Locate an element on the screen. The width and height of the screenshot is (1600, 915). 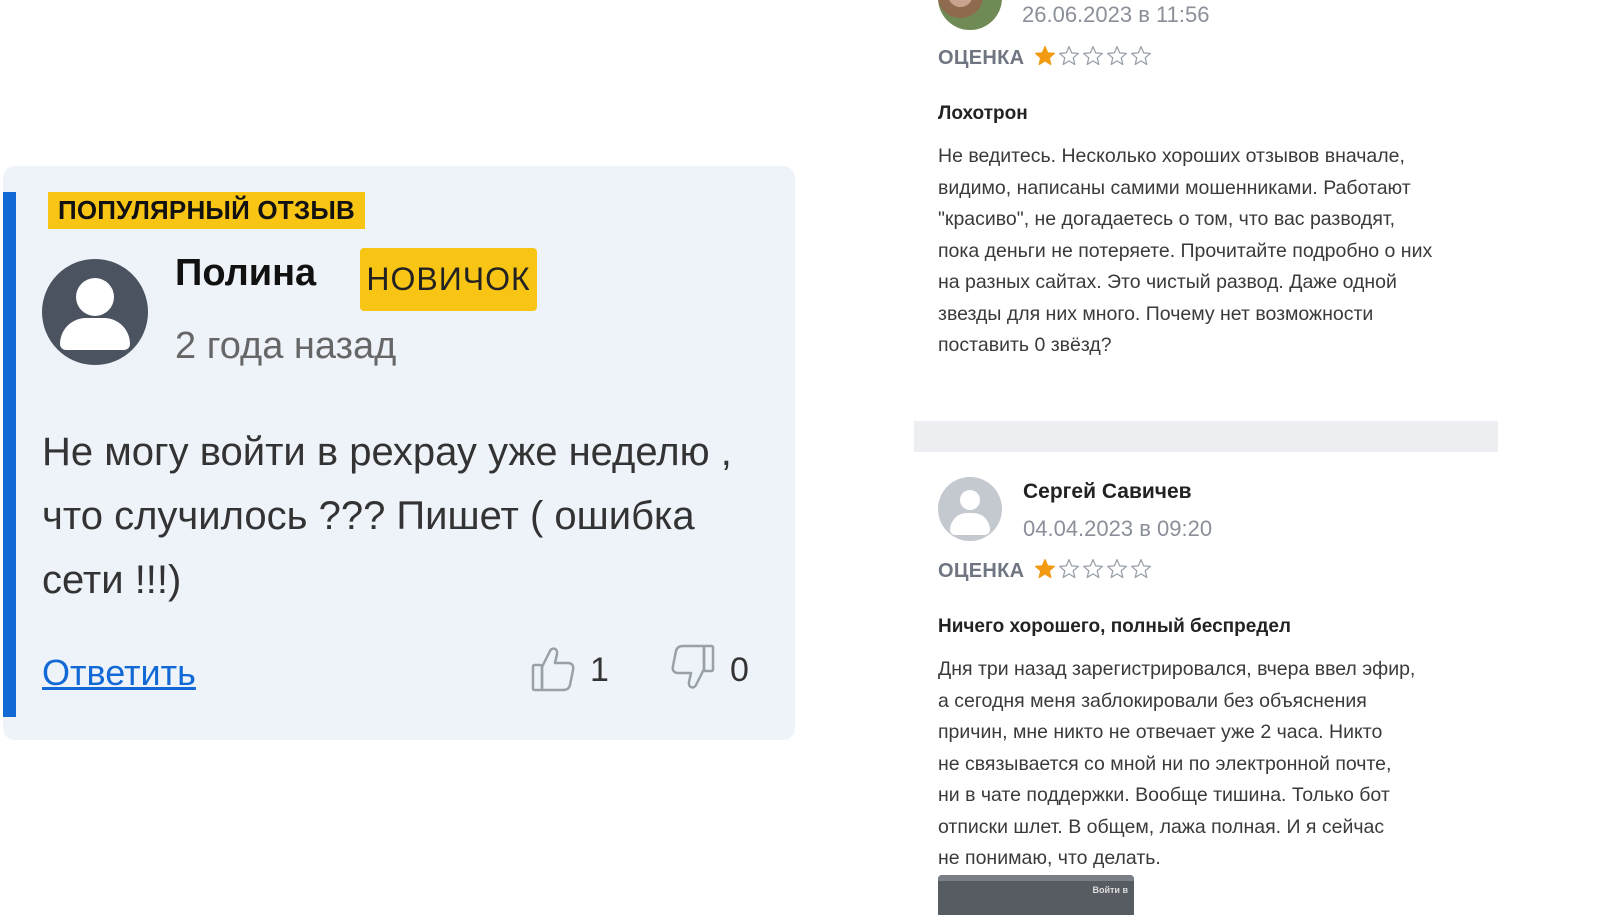
dislike-count: 0 is located at coordinates (739, 669).